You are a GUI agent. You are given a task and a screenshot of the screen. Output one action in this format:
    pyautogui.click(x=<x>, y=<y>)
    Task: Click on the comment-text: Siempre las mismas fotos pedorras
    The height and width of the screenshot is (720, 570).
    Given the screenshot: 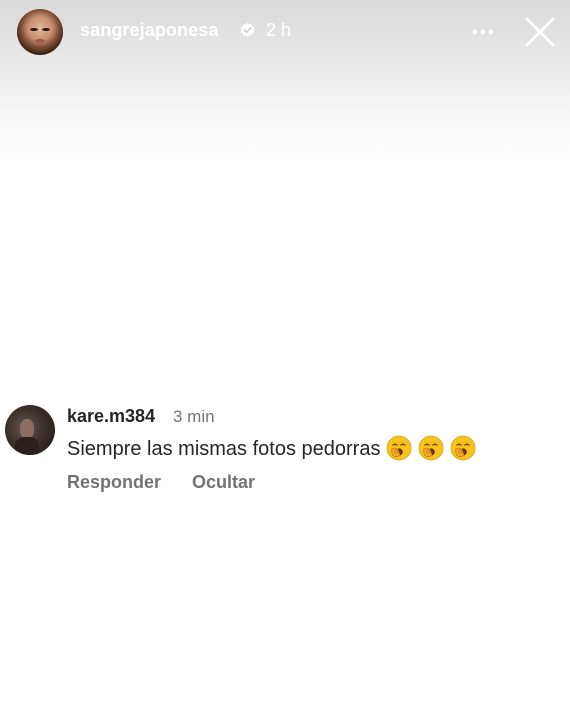 What is the action you would take?
    pyautogui.click(x=224, y=449)
    